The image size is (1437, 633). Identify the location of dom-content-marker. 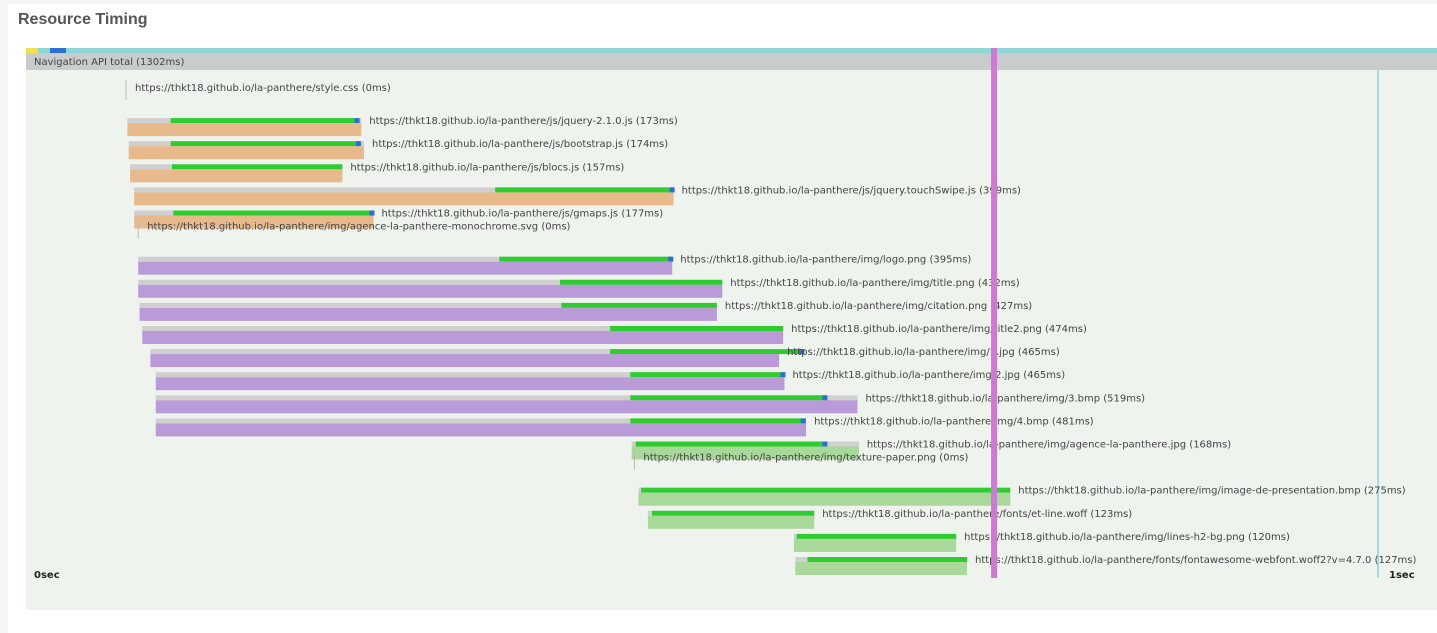
(994, 313).